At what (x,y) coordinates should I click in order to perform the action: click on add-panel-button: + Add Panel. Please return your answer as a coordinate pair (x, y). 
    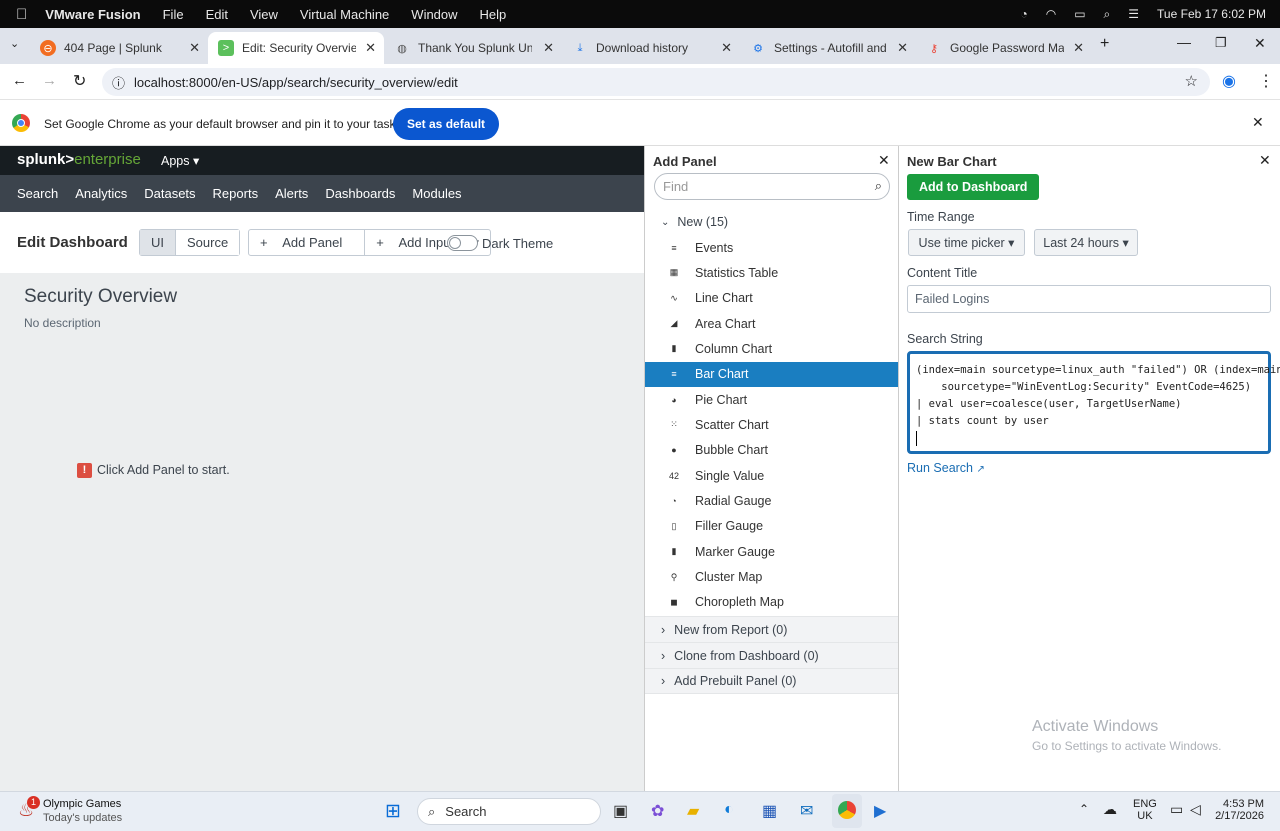
    Looking at the image, I should click on (307, 242).